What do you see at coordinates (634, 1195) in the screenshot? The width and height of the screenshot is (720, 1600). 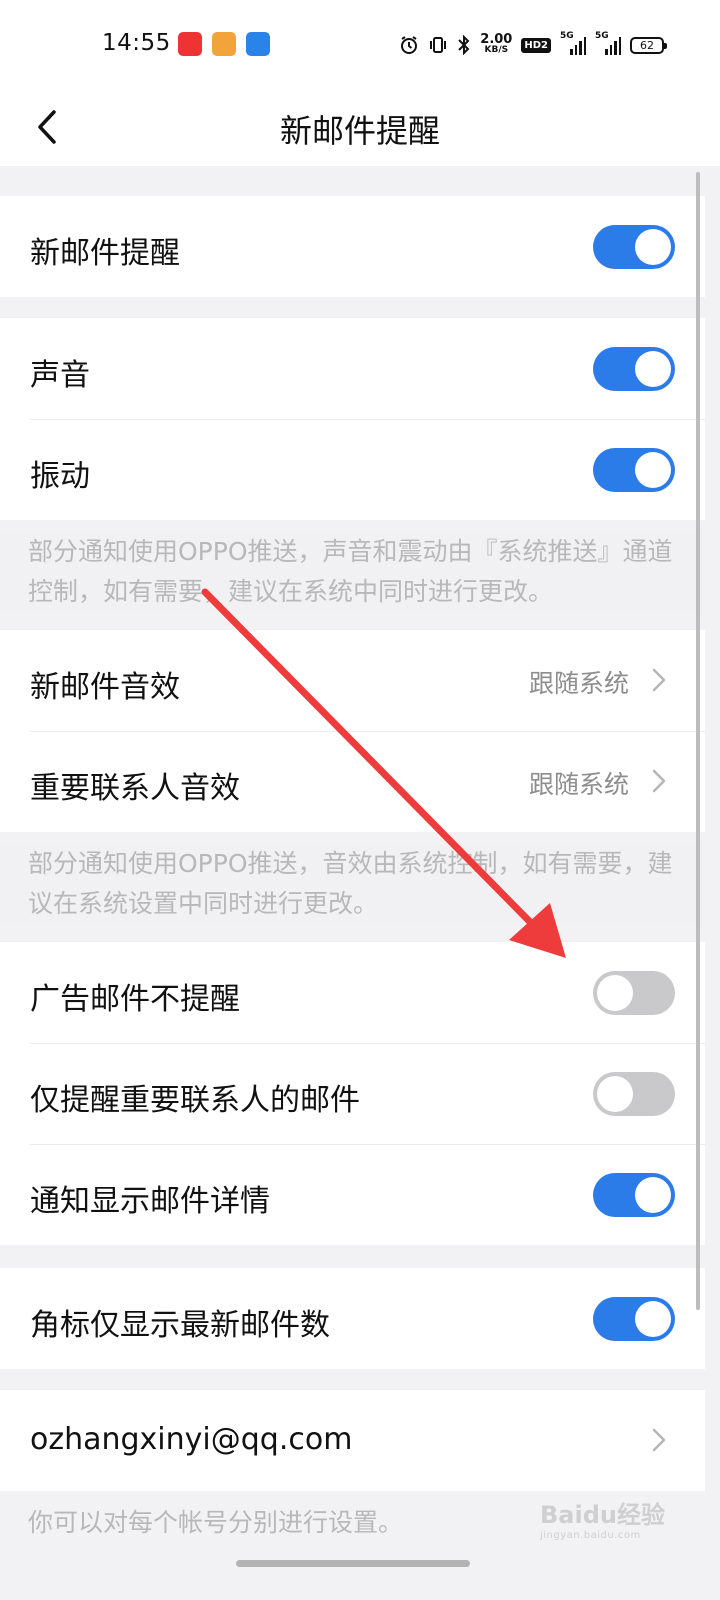 I see `show-details-toggle` at bounding box center [634, 1195].